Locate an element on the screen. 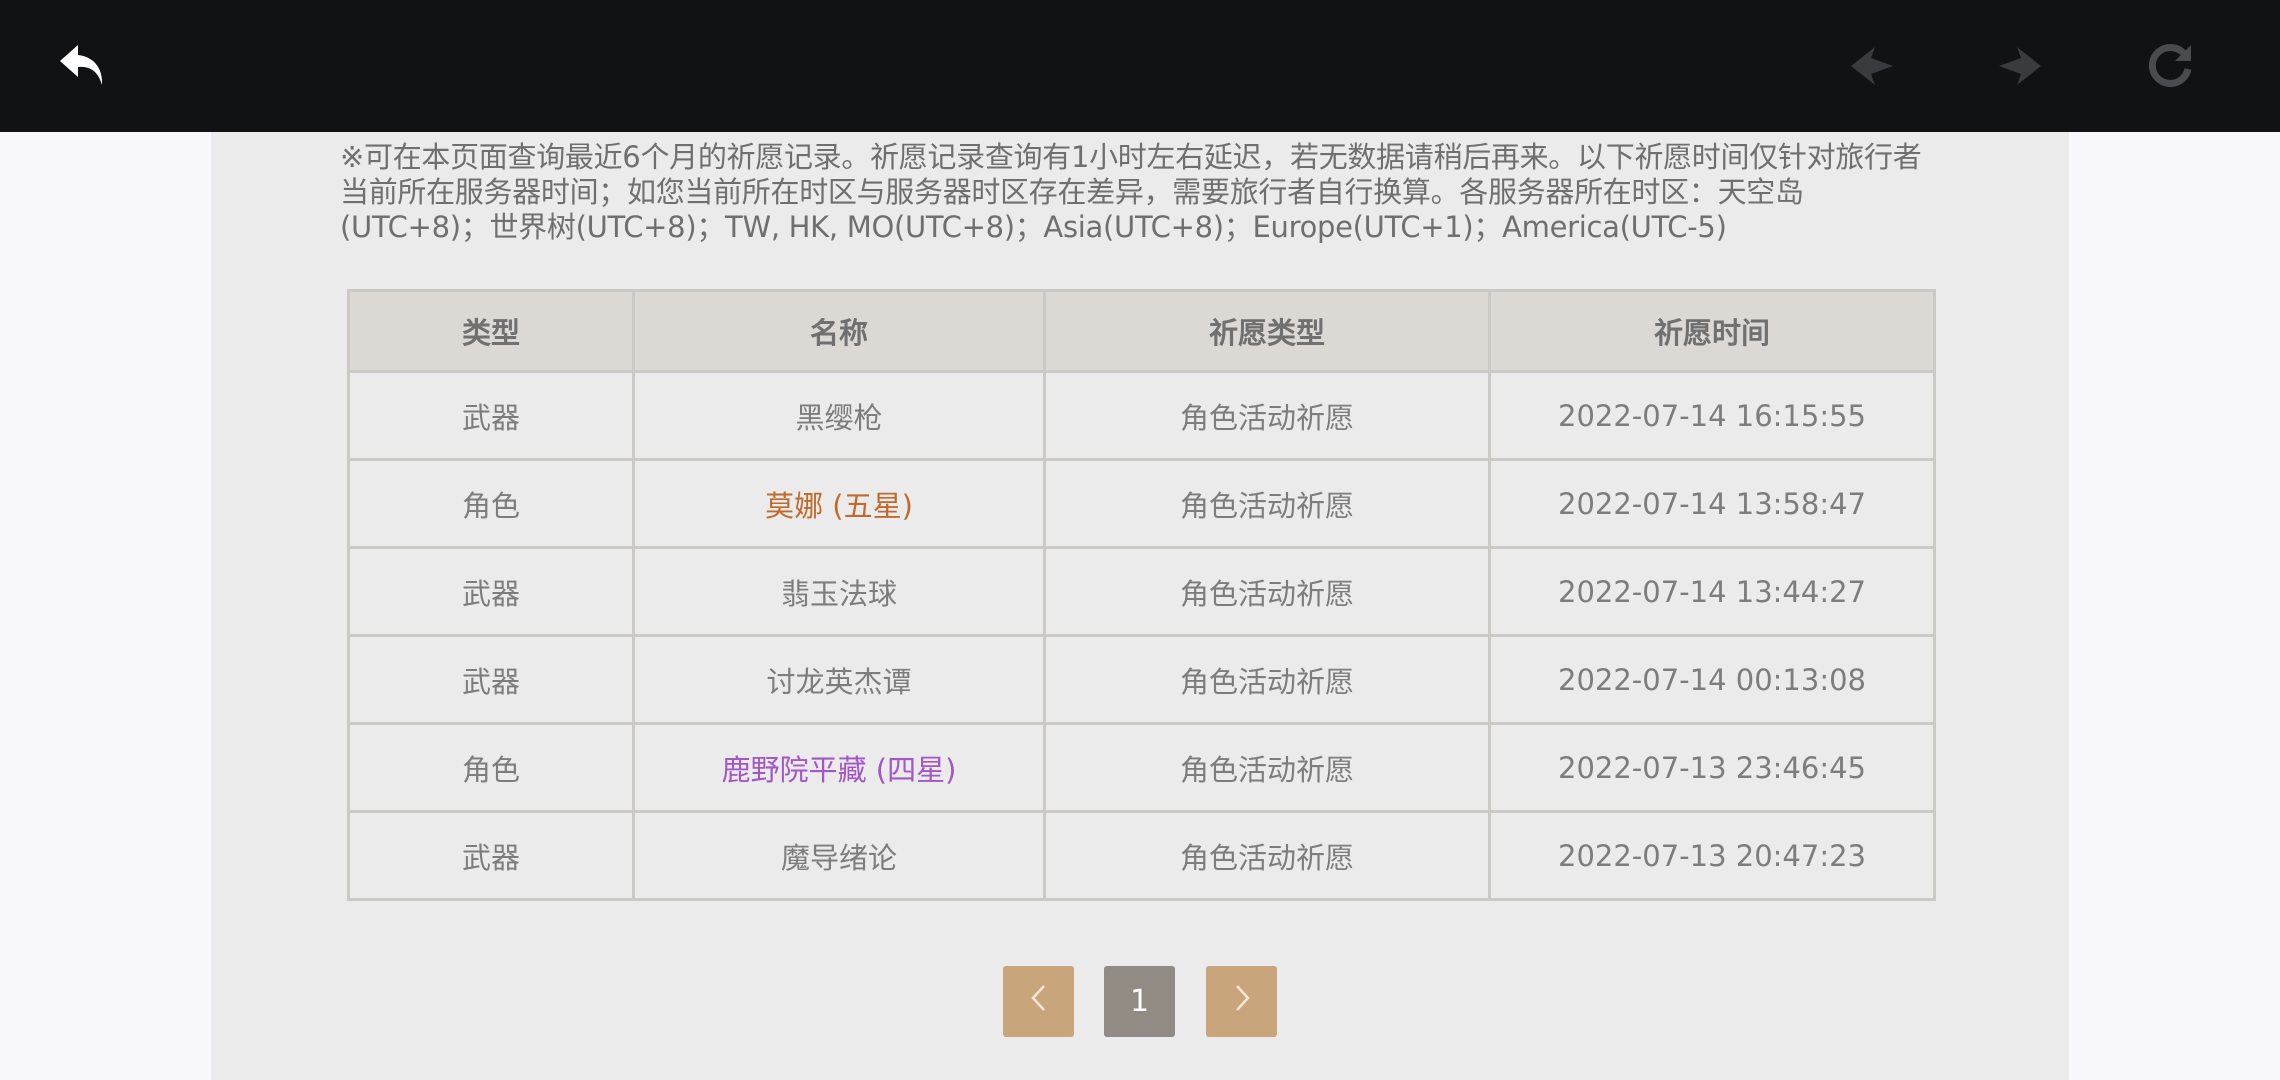  table-row: 武器 讨龙英杰谭 角色活动祈愿 2022-07-14 00:13:08 is located at coordinates (1141, 679).